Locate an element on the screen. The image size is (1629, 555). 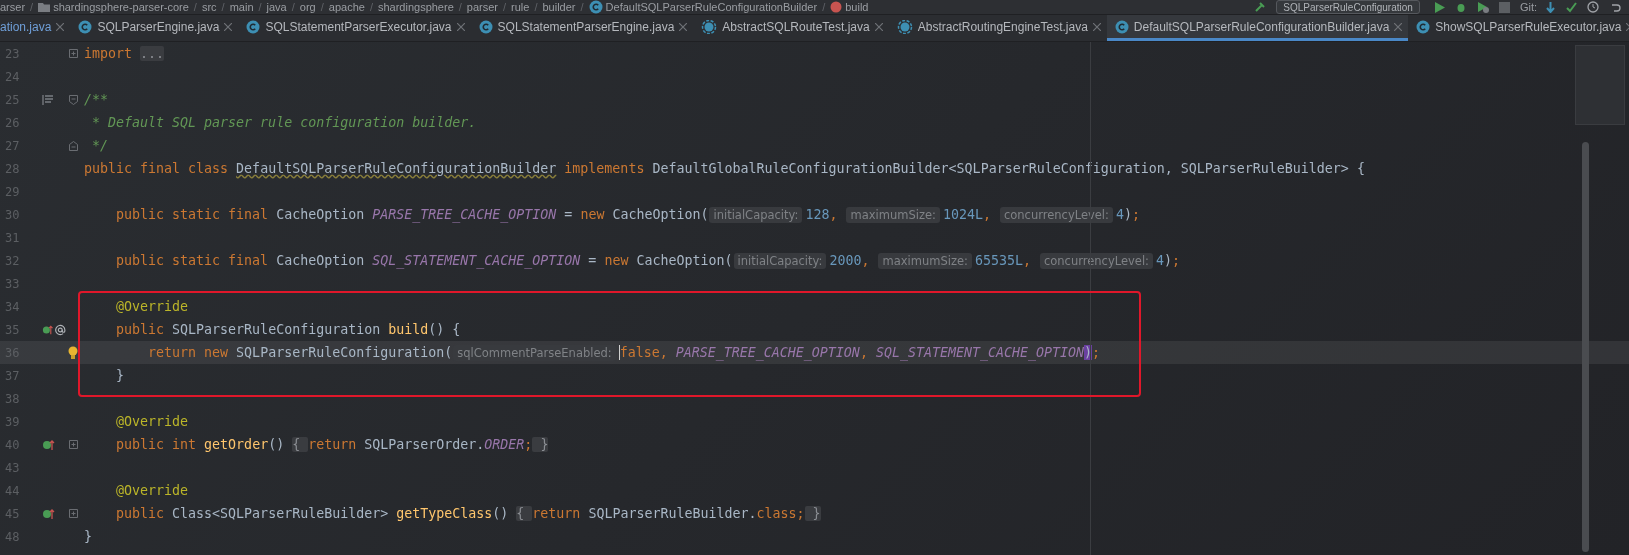
keyword-text: return is located at coordinates (557, 513).